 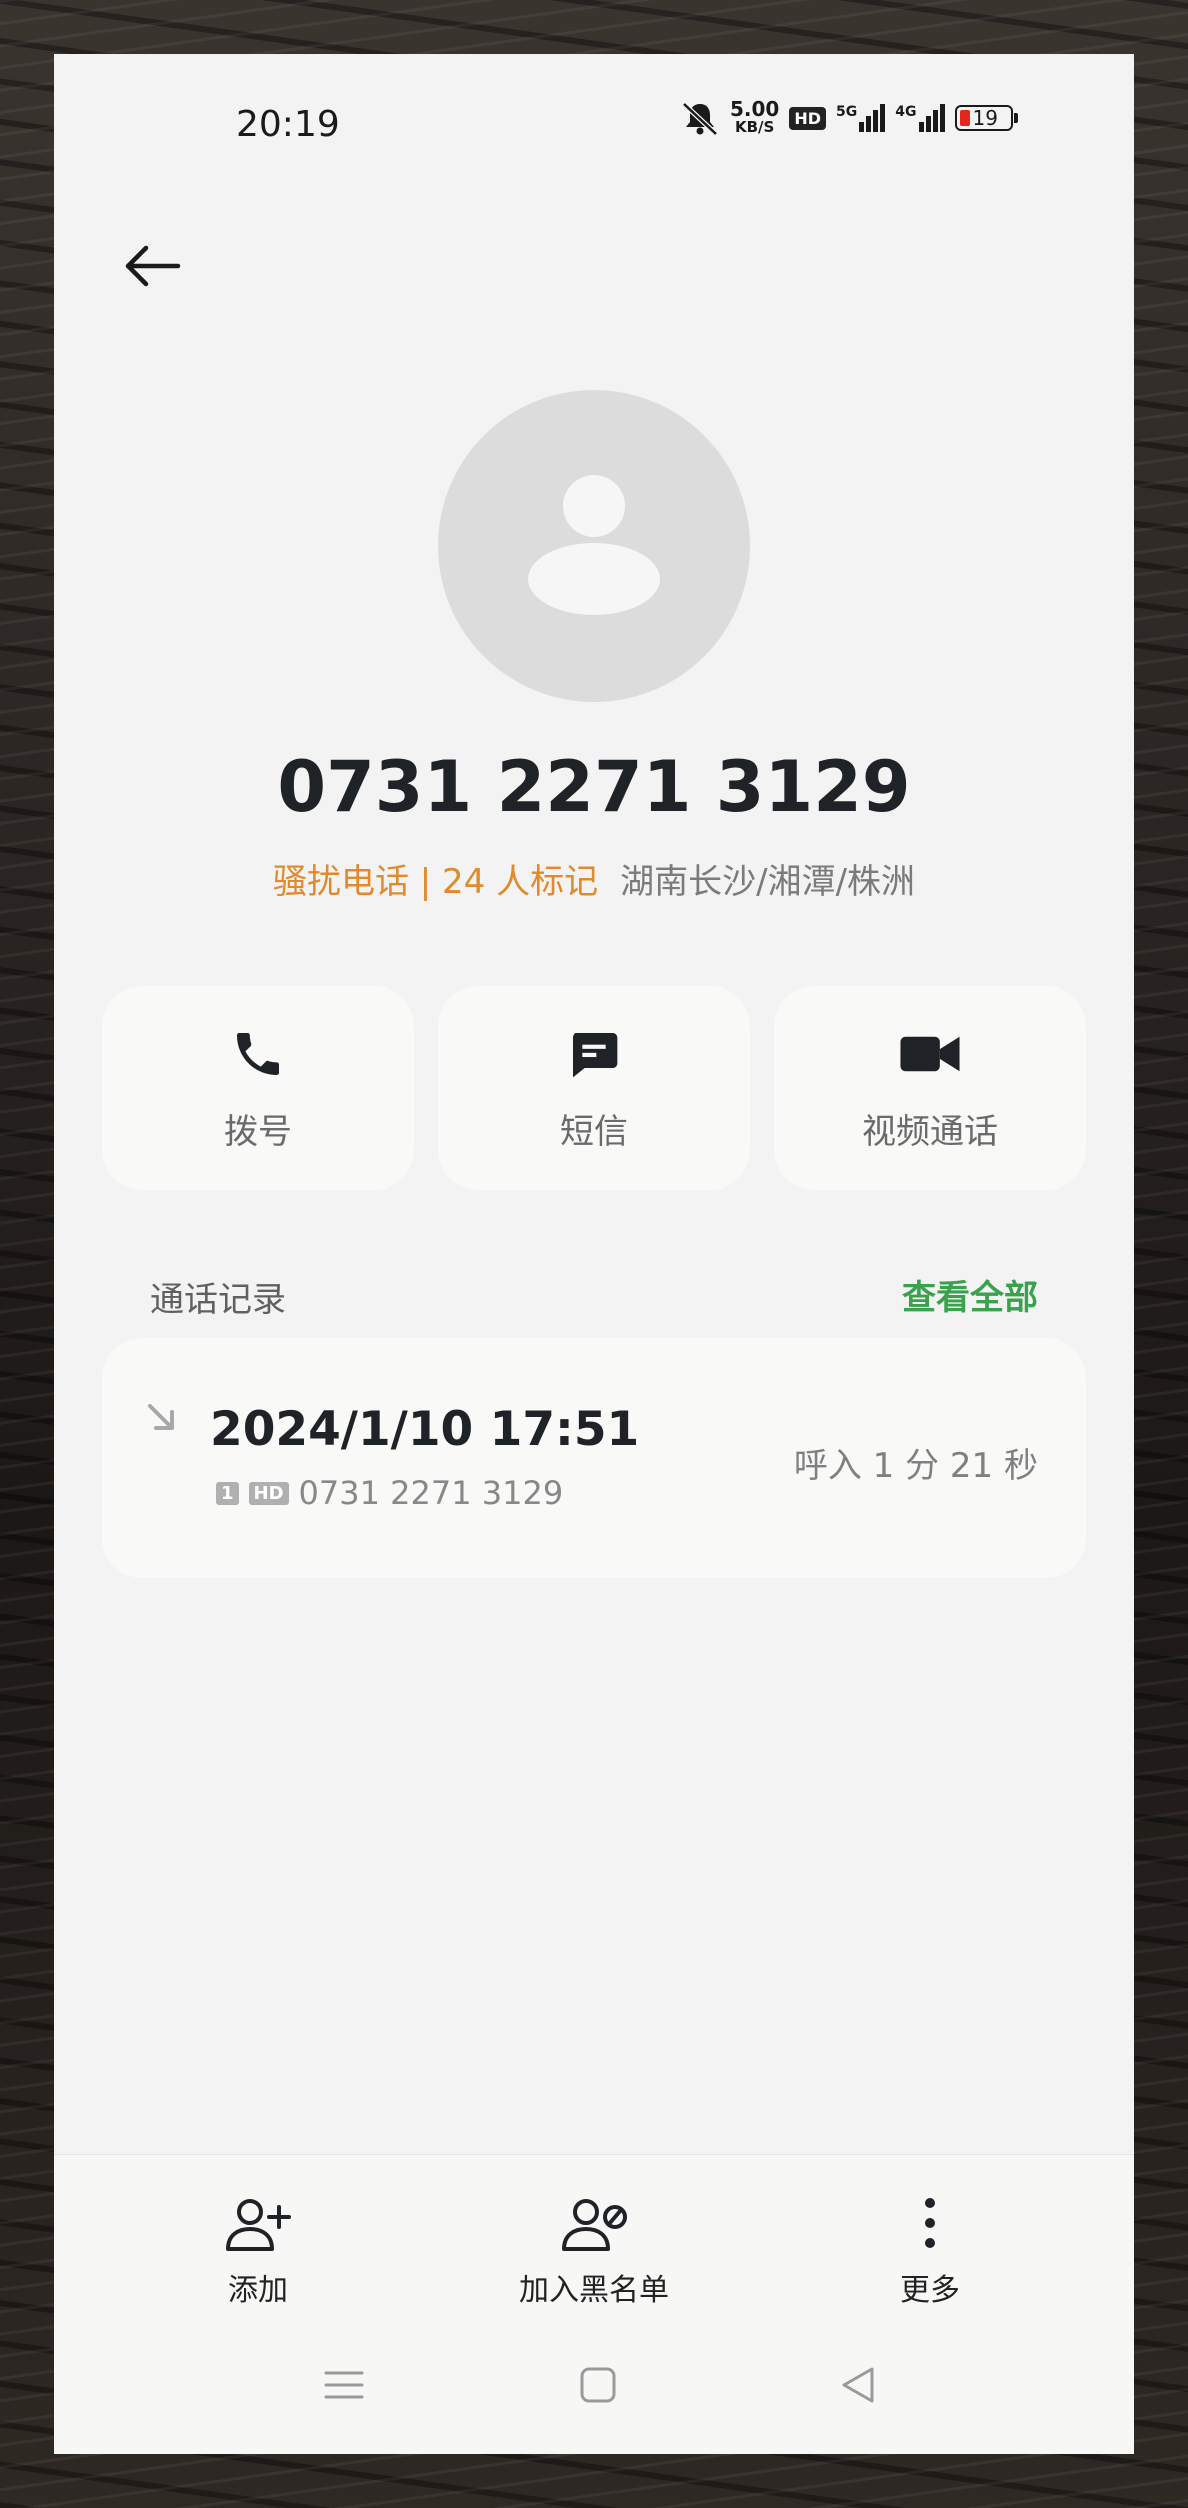 What do you see at coordinates (425, 1429) in the screenshot?
I see `call-datetime: 2024/1/10 17:51` at bounding box center [425, 1429].